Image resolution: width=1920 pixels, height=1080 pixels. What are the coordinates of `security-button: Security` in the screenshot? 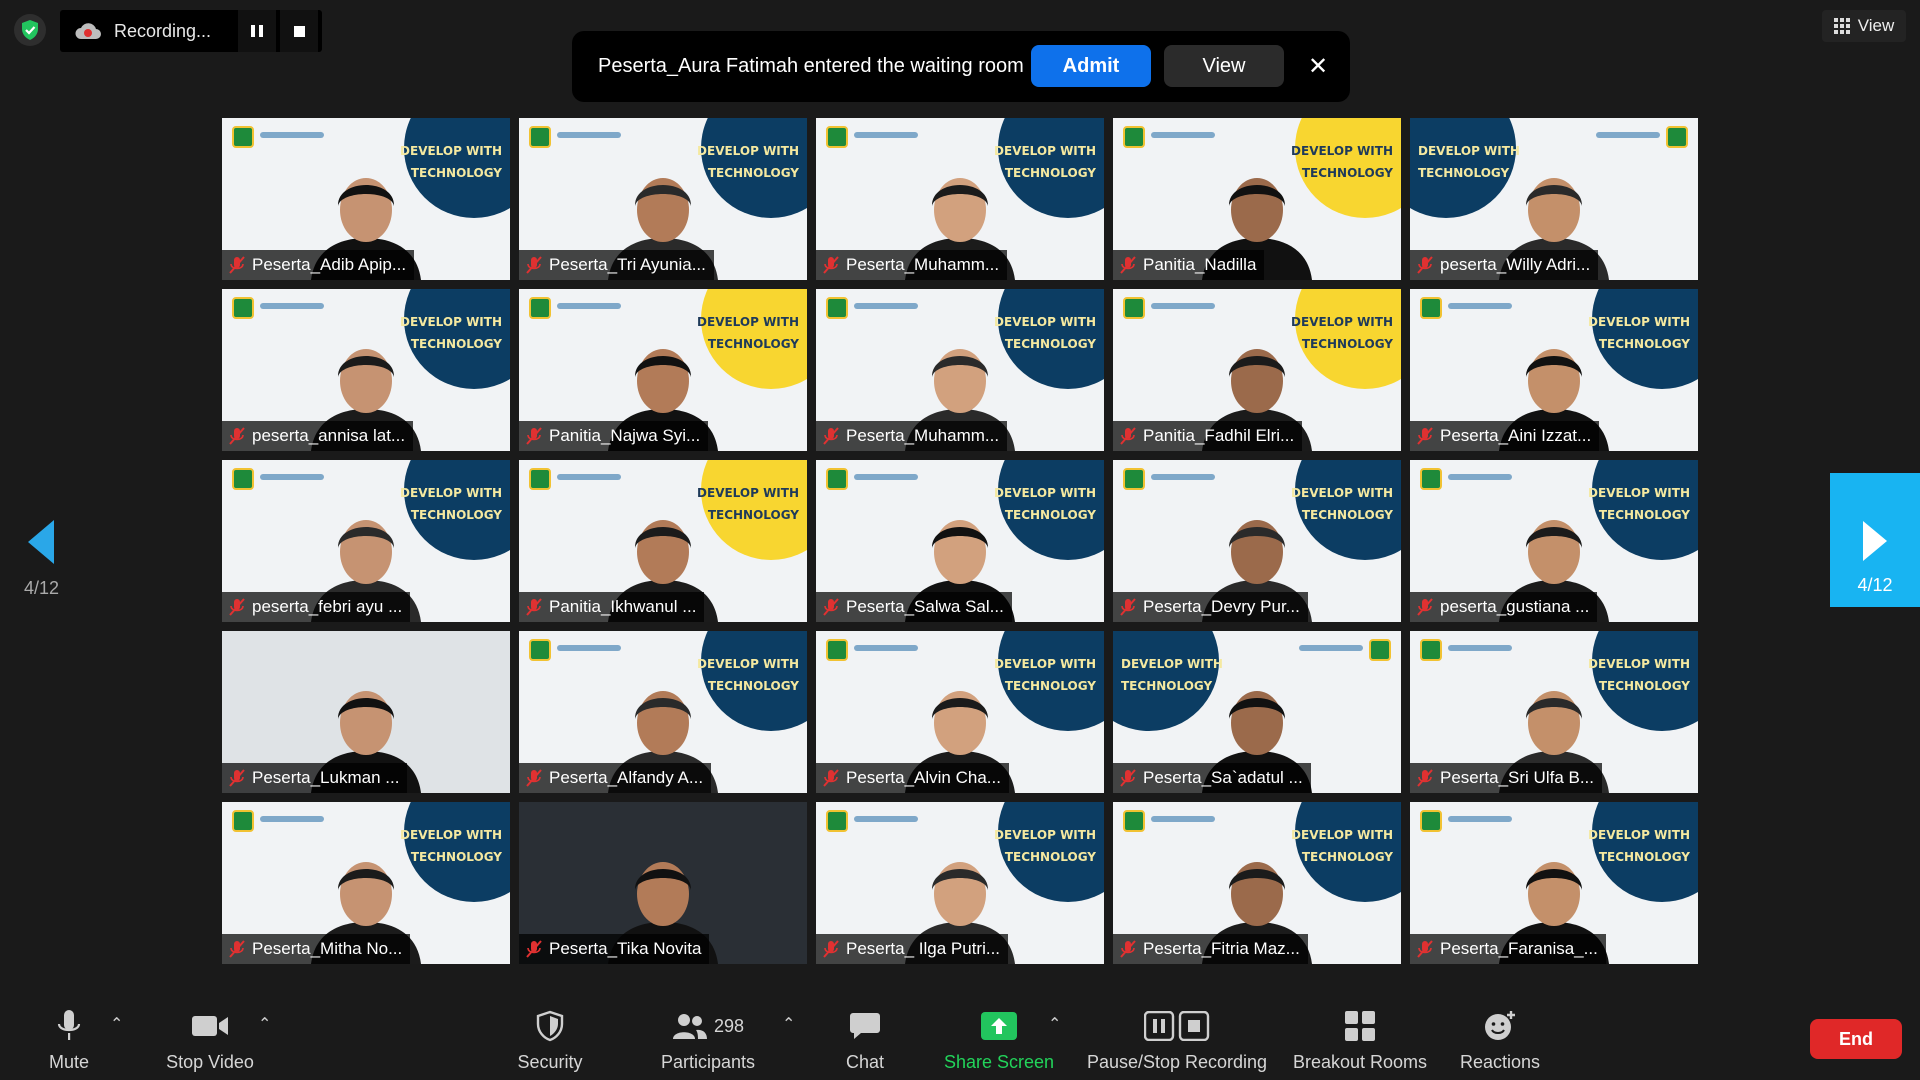 It's located at (550, 1038).